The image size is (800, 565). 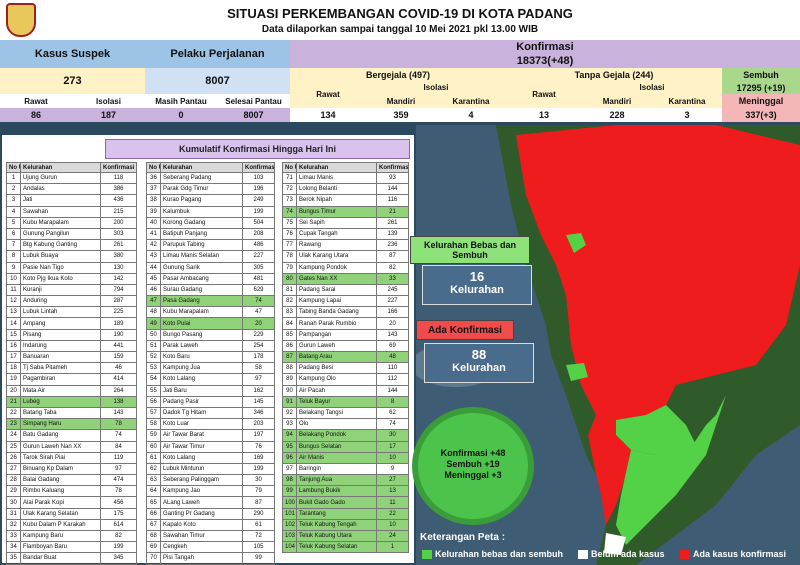 What do you see at coordinates (210, 357) in the screenshot?
I see `table-row: 52 Koto Baru 178` at bounding box center [210, 357].